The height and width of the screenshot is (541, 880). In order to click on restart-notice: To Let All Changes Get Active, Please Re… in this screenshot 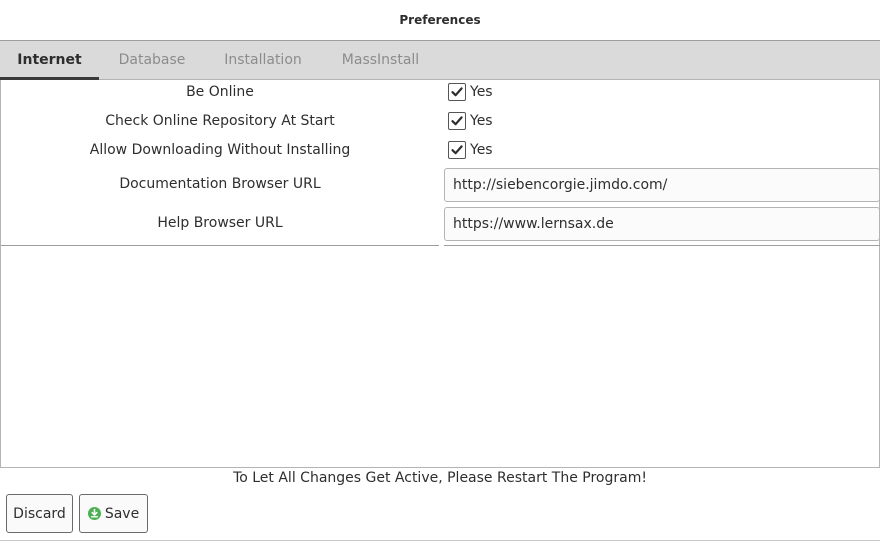, I will do `click(440, 478)`.